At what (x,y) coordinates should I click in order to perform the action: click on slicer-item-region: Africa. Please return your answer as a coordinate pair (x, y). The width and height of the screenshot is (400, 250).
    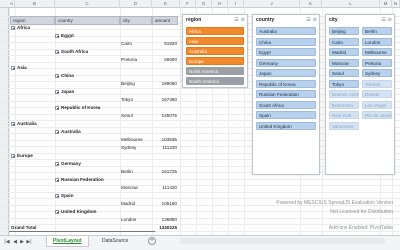
    Looking at the image, I should click on (215, 31).